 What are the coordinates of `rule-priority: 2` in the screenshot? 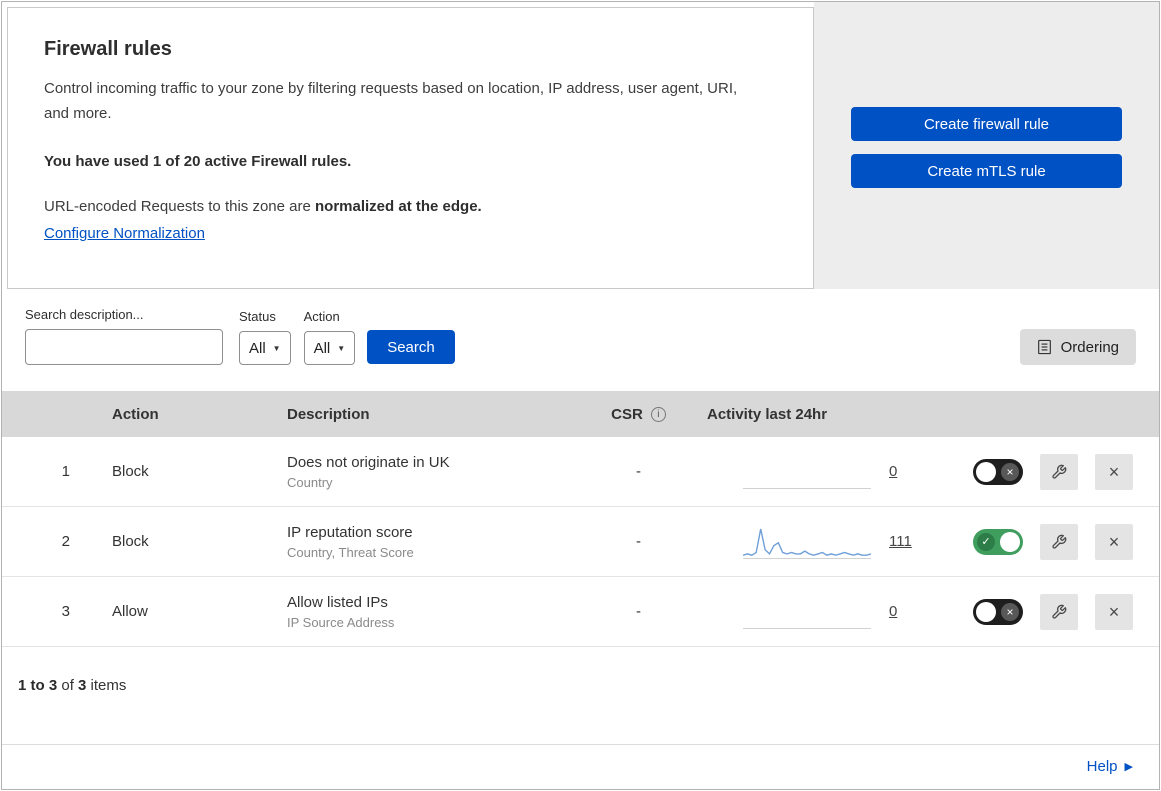 It's located at (65, 541).